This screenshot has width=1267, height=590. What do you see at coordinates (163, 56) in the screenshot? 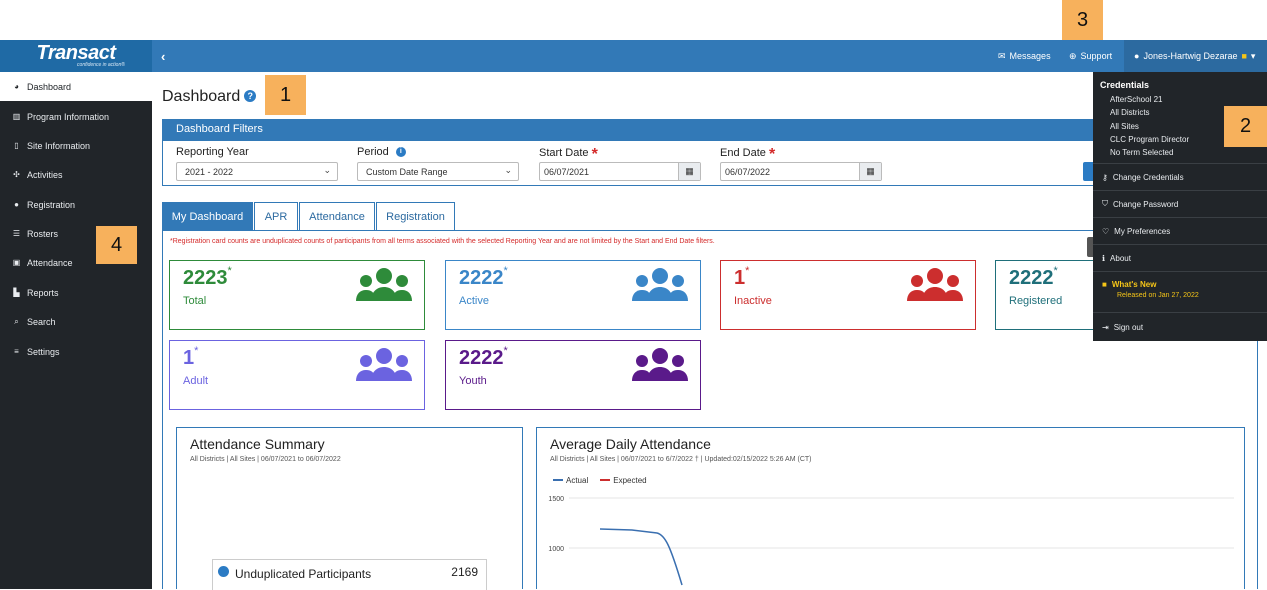
I see `chevron-left-icon: ‹` at bounding box center [163, 56].